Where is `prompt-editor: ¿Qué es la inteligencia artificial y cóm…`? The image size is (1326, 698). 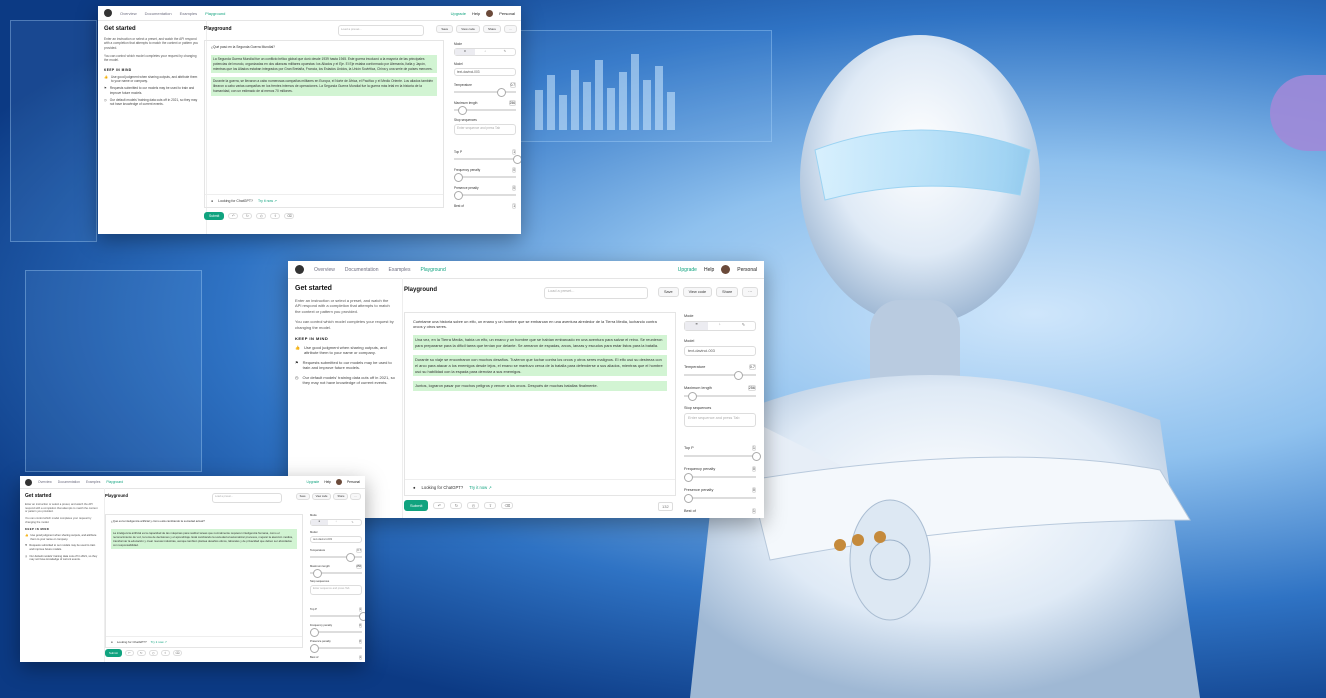
prompt-editor: ¿Qué es la inteligencia artificial y cóm… is located at coordinates (204, 581).